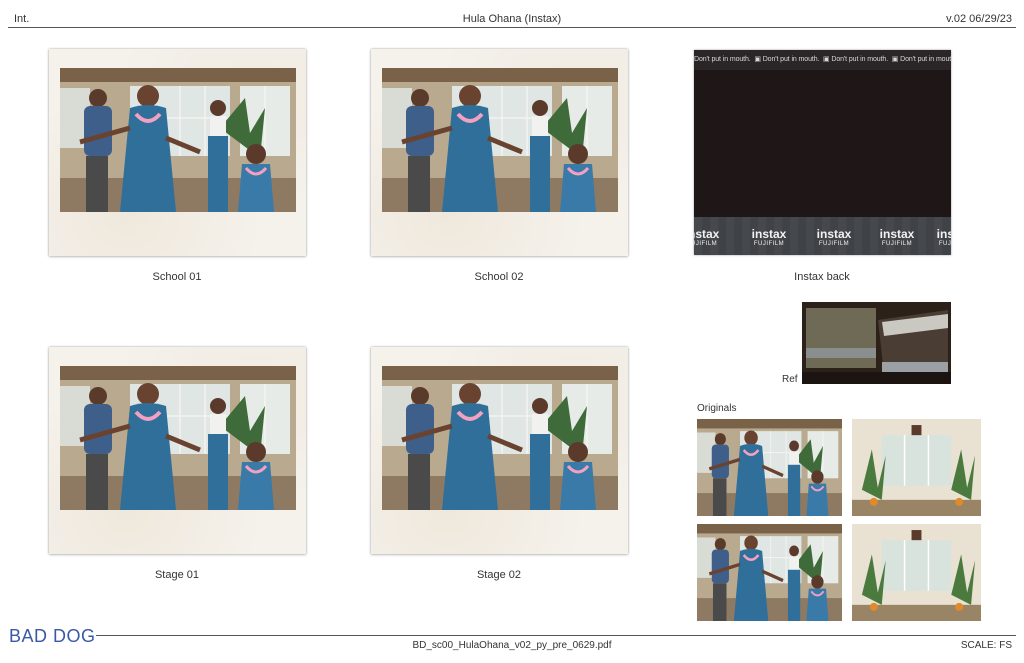 The image size is (1024, 663). I want to click on caption-stage-01: Stage 01, so click(177, 575).